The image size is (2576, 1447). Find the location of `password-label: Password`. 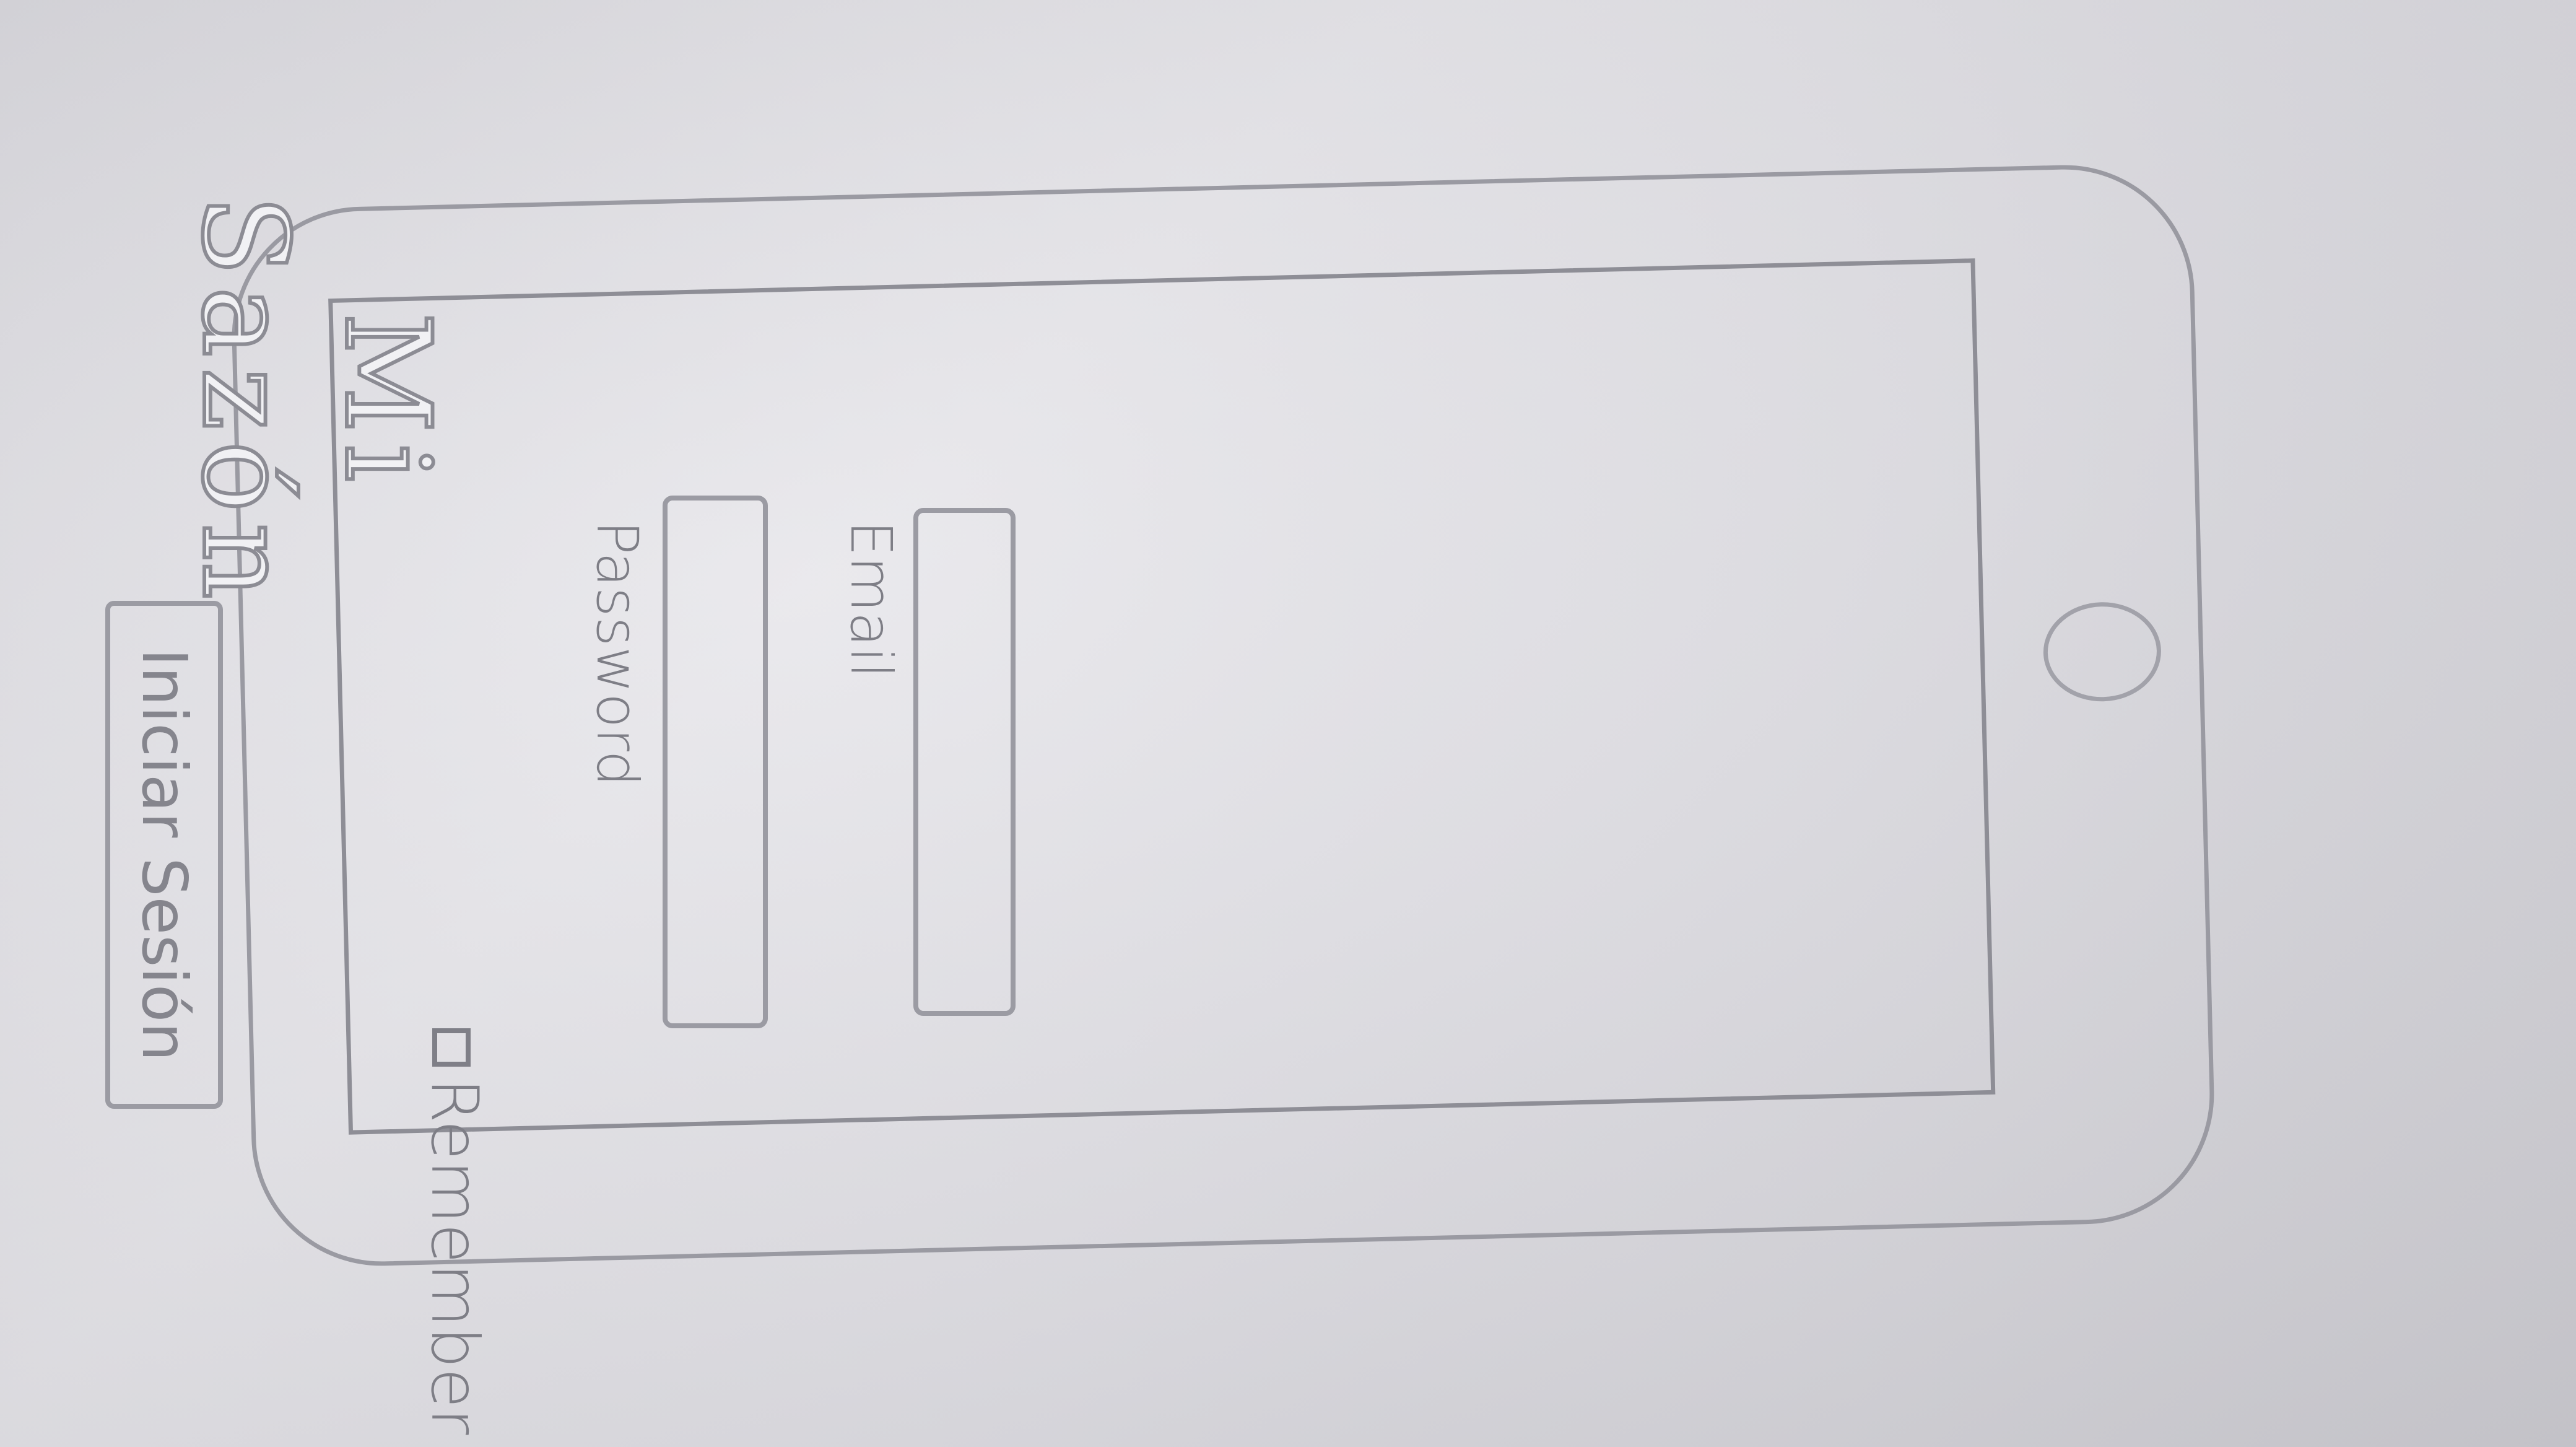

password-label: Password is located at coordinates (617, 653).